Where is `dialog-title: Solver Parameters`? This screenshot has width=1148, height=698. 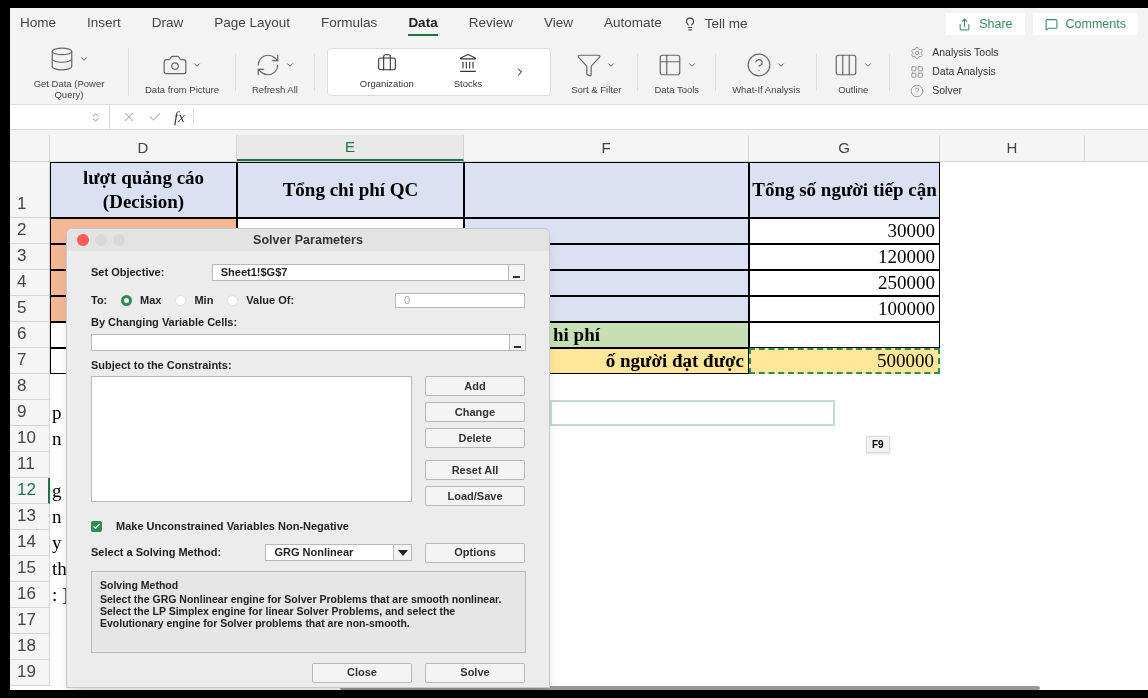 dialog-title: Solver Parameters is located at coordinates (308, 240).